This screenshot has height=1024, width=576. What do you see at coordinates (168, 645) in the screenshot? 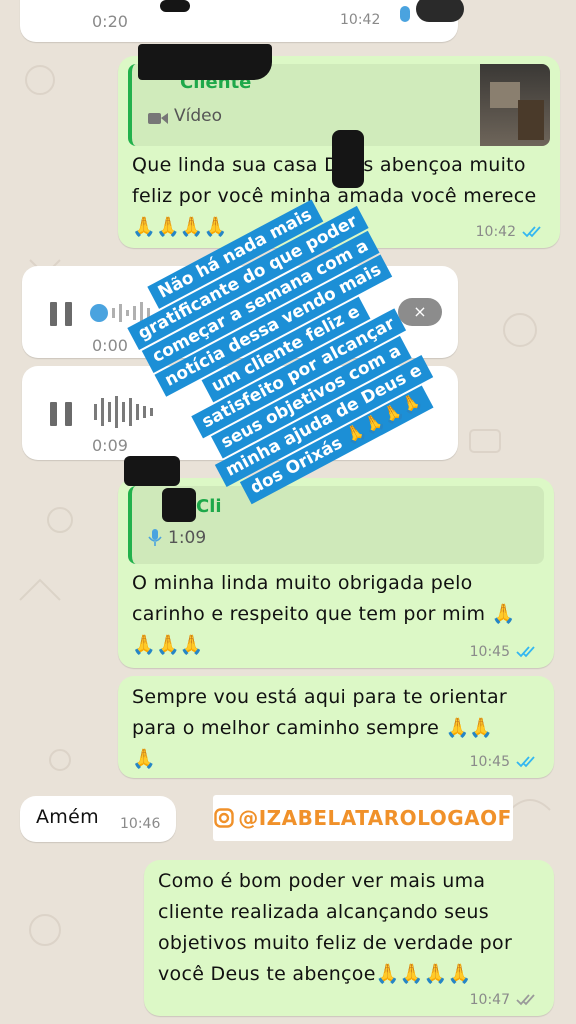
I see `pray-emoji: 🙏🙏🙏` at bounding box center [168, 645].